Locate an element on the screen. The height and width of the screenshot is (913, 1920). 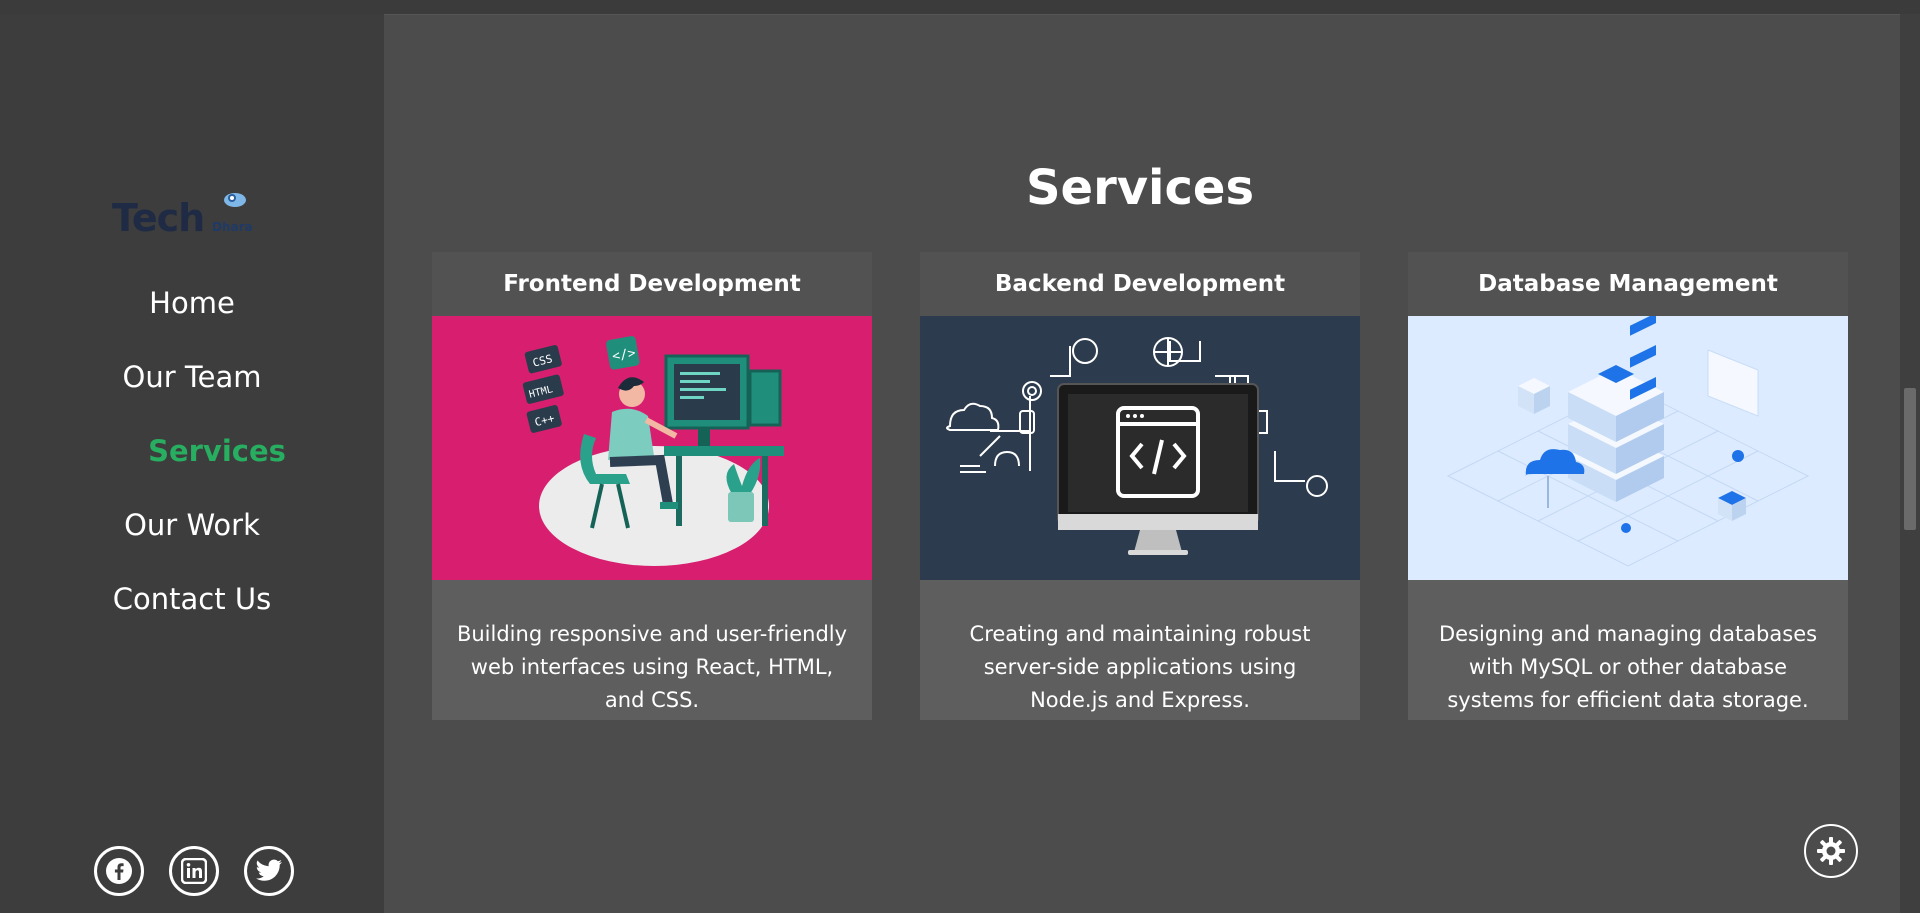
brand-sub: Dhara is located at coordinates (232, 227).